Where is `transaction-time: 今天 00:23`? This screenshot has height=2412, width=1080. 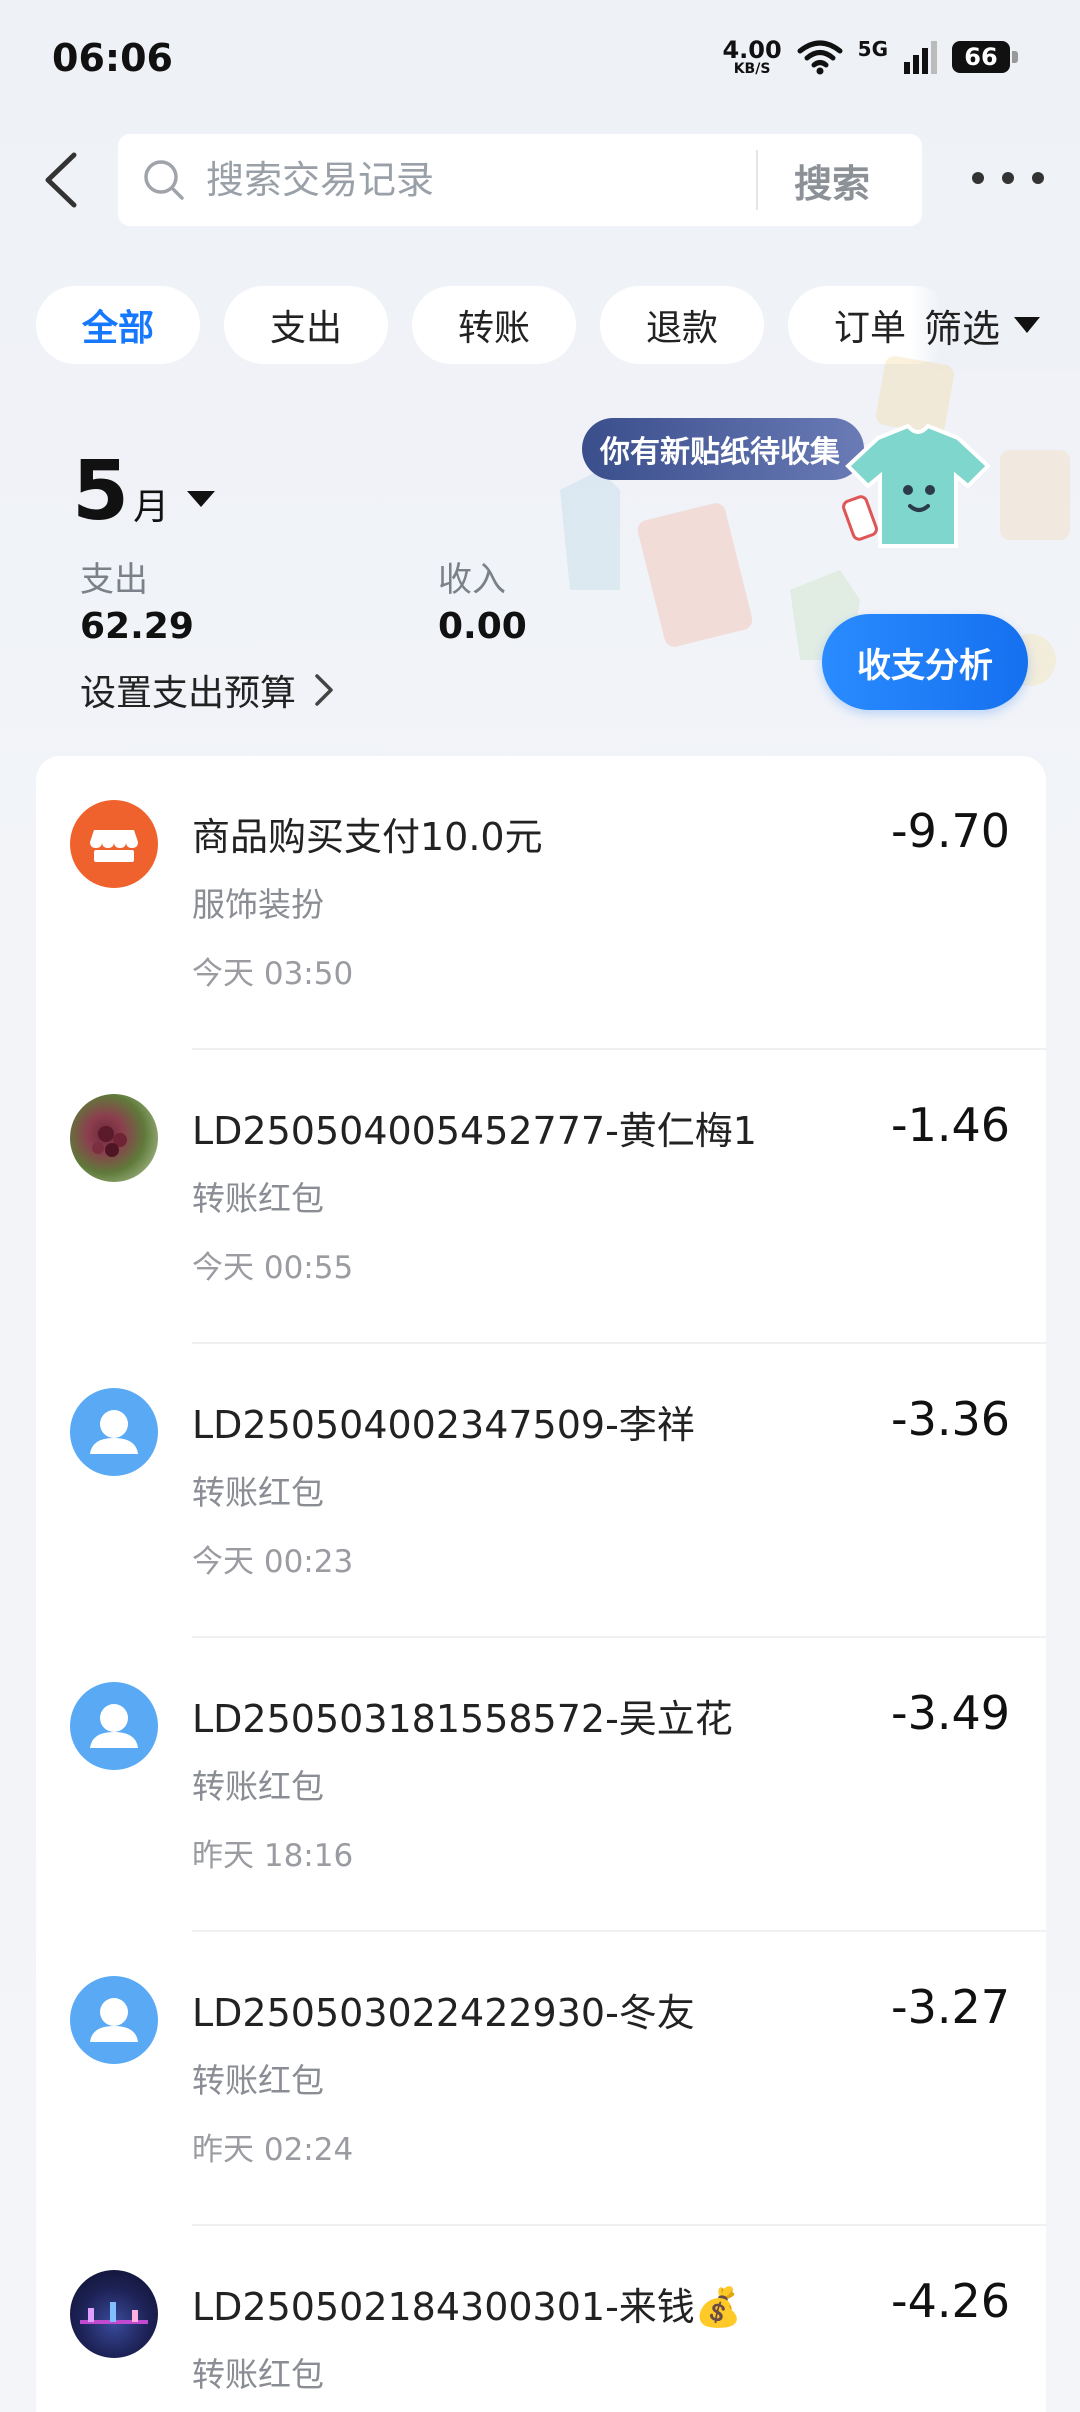 transaction-time: 今天 00:23 is located at coordinates (273, 1562).